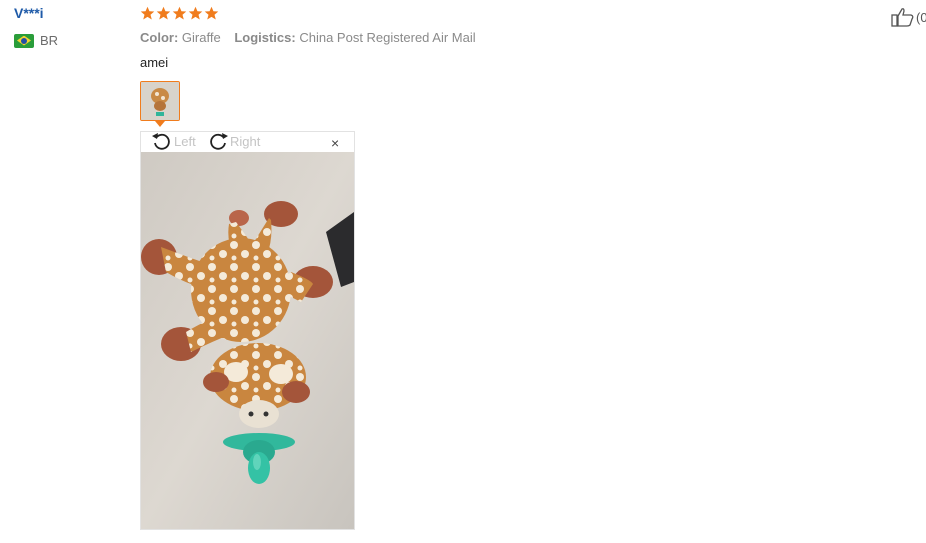 The image size is (926, 543). What do you see at coordinates (219, 141) in the screenshot?
I see `rotate-right-icon` at bounding box center [219, 141].